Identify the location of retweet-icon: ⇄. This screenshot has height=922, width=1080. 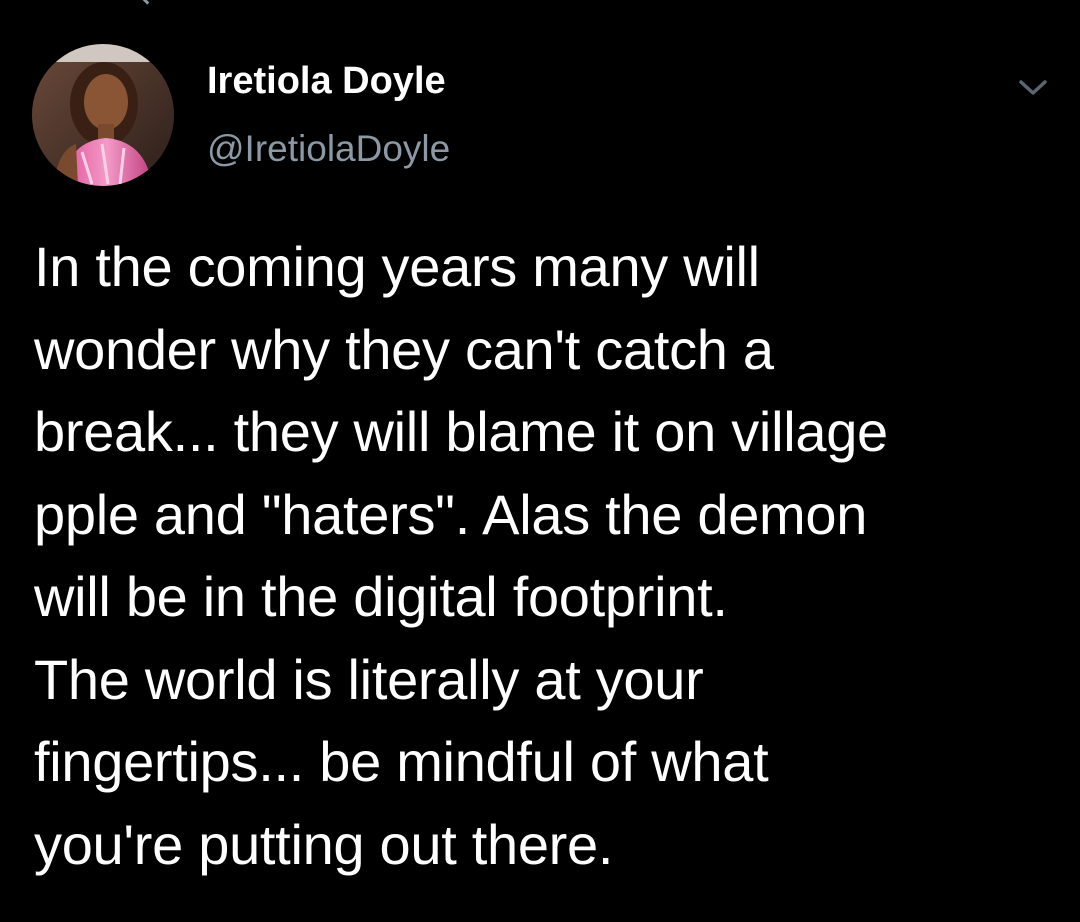
(152, 5).